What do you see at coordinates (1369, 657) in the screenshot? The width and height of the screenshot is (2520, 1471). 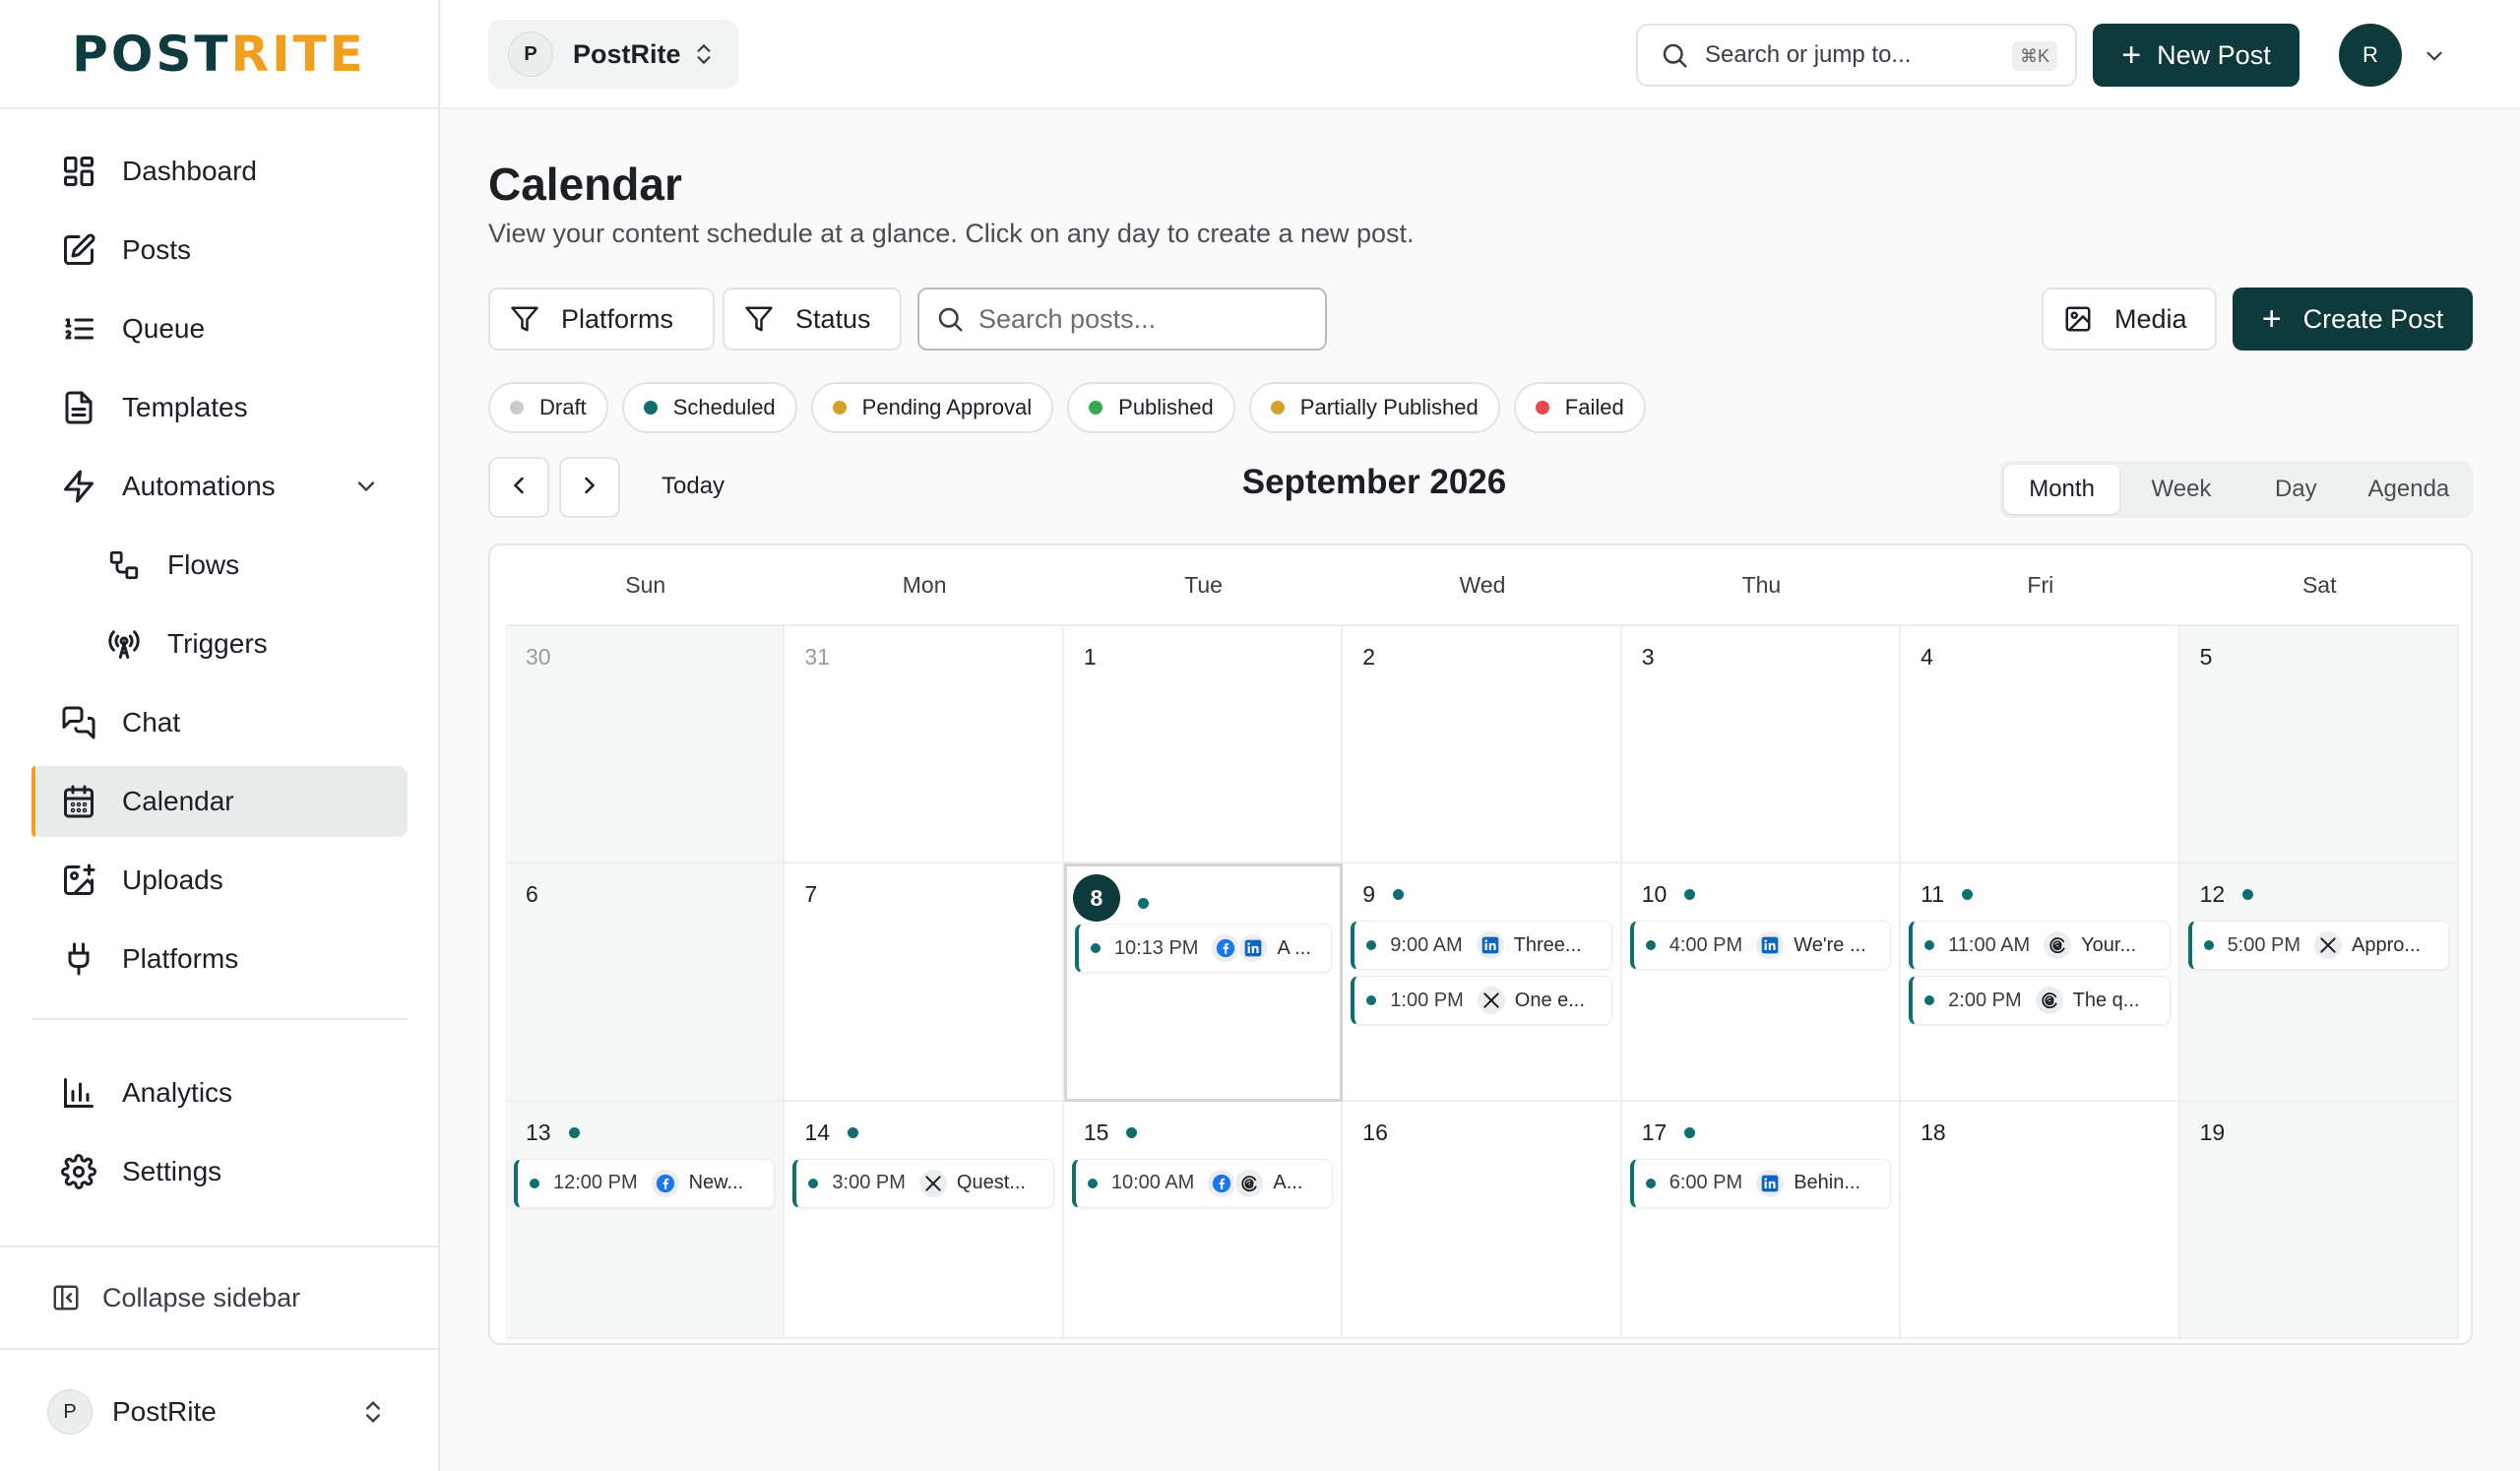 I see `day-number-text: 2` at bounding box center [1369, 657].